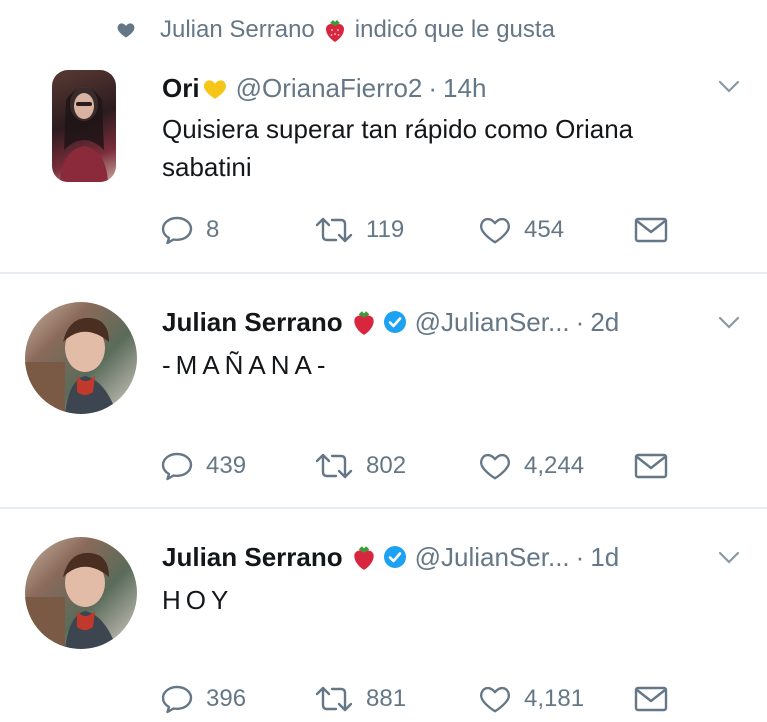  I want to click on reply-button: 8, so click(189, 230).